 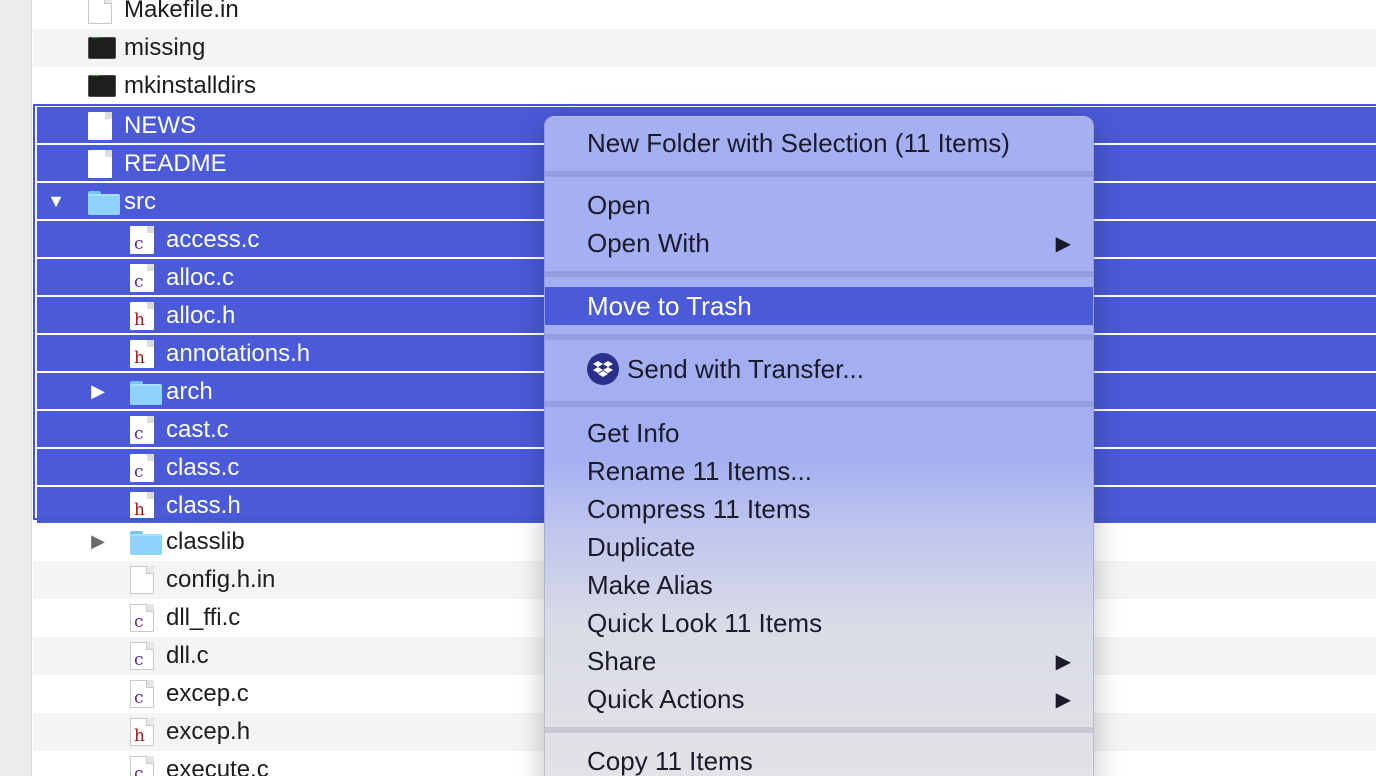 What do you see at coordinates (181, 11) in the screenshot?
I see `file-name: Makefile.in` at bounding box center [181, 11].